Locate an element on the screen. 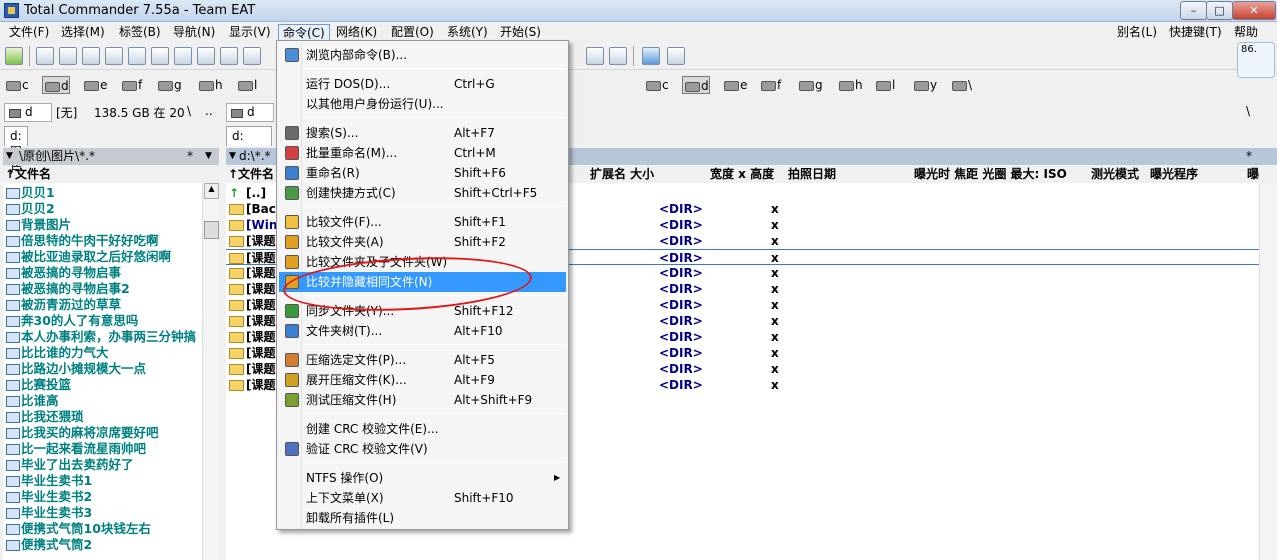 The image size is (1277, 560). notepad-icon is located at coordinates (651, 56).